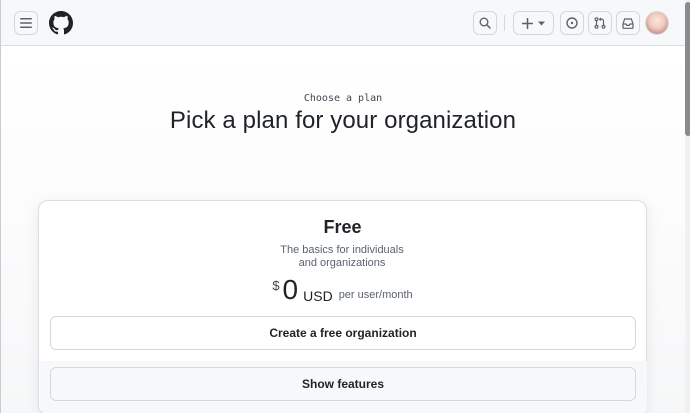 Image resolution: width=690 pixels, height=413 pixels. I want to click on inbox-button, so click(628, 23).